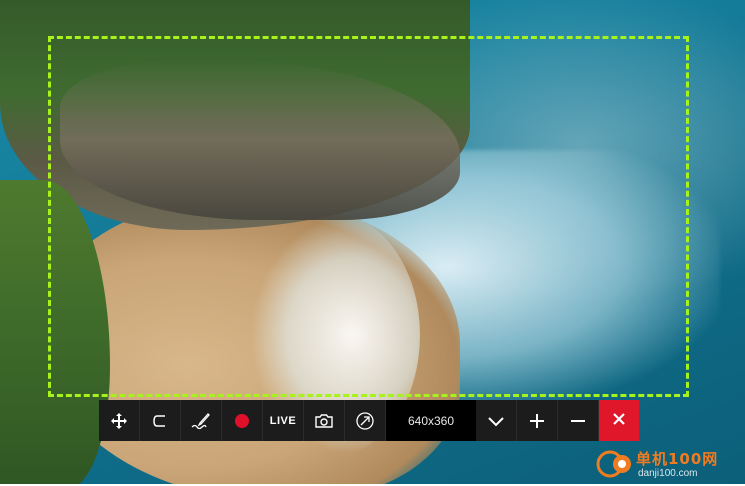 The image size is (745, 486). I want to click on record-button, so click(242, 420).